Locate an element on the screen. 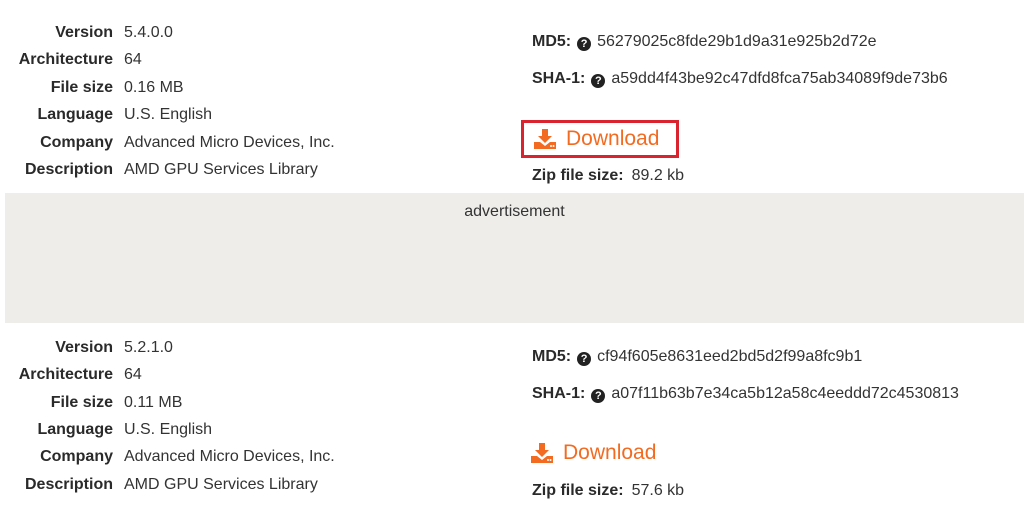  zip-size-value: 57.6 kb is located at coordinates (658, 490).